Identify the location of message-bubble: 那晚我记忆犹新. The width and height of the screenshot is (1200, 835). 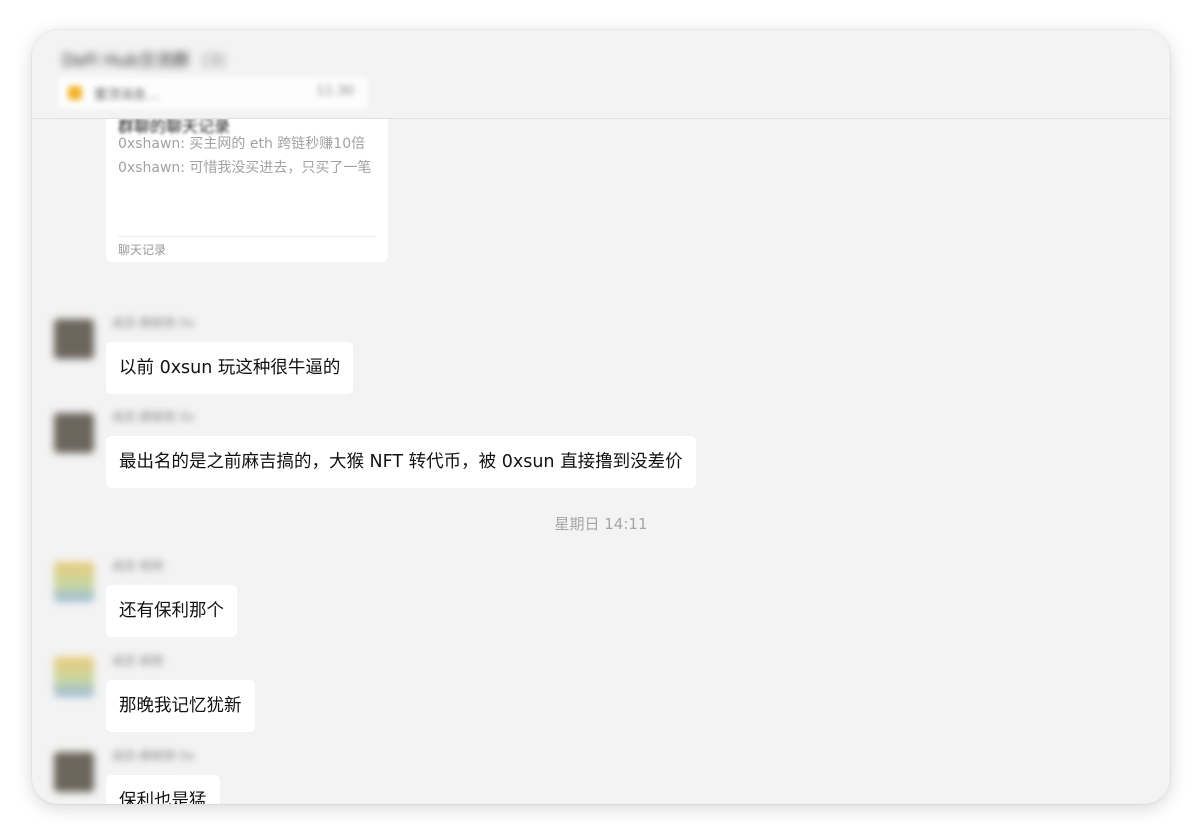
(180, 706).